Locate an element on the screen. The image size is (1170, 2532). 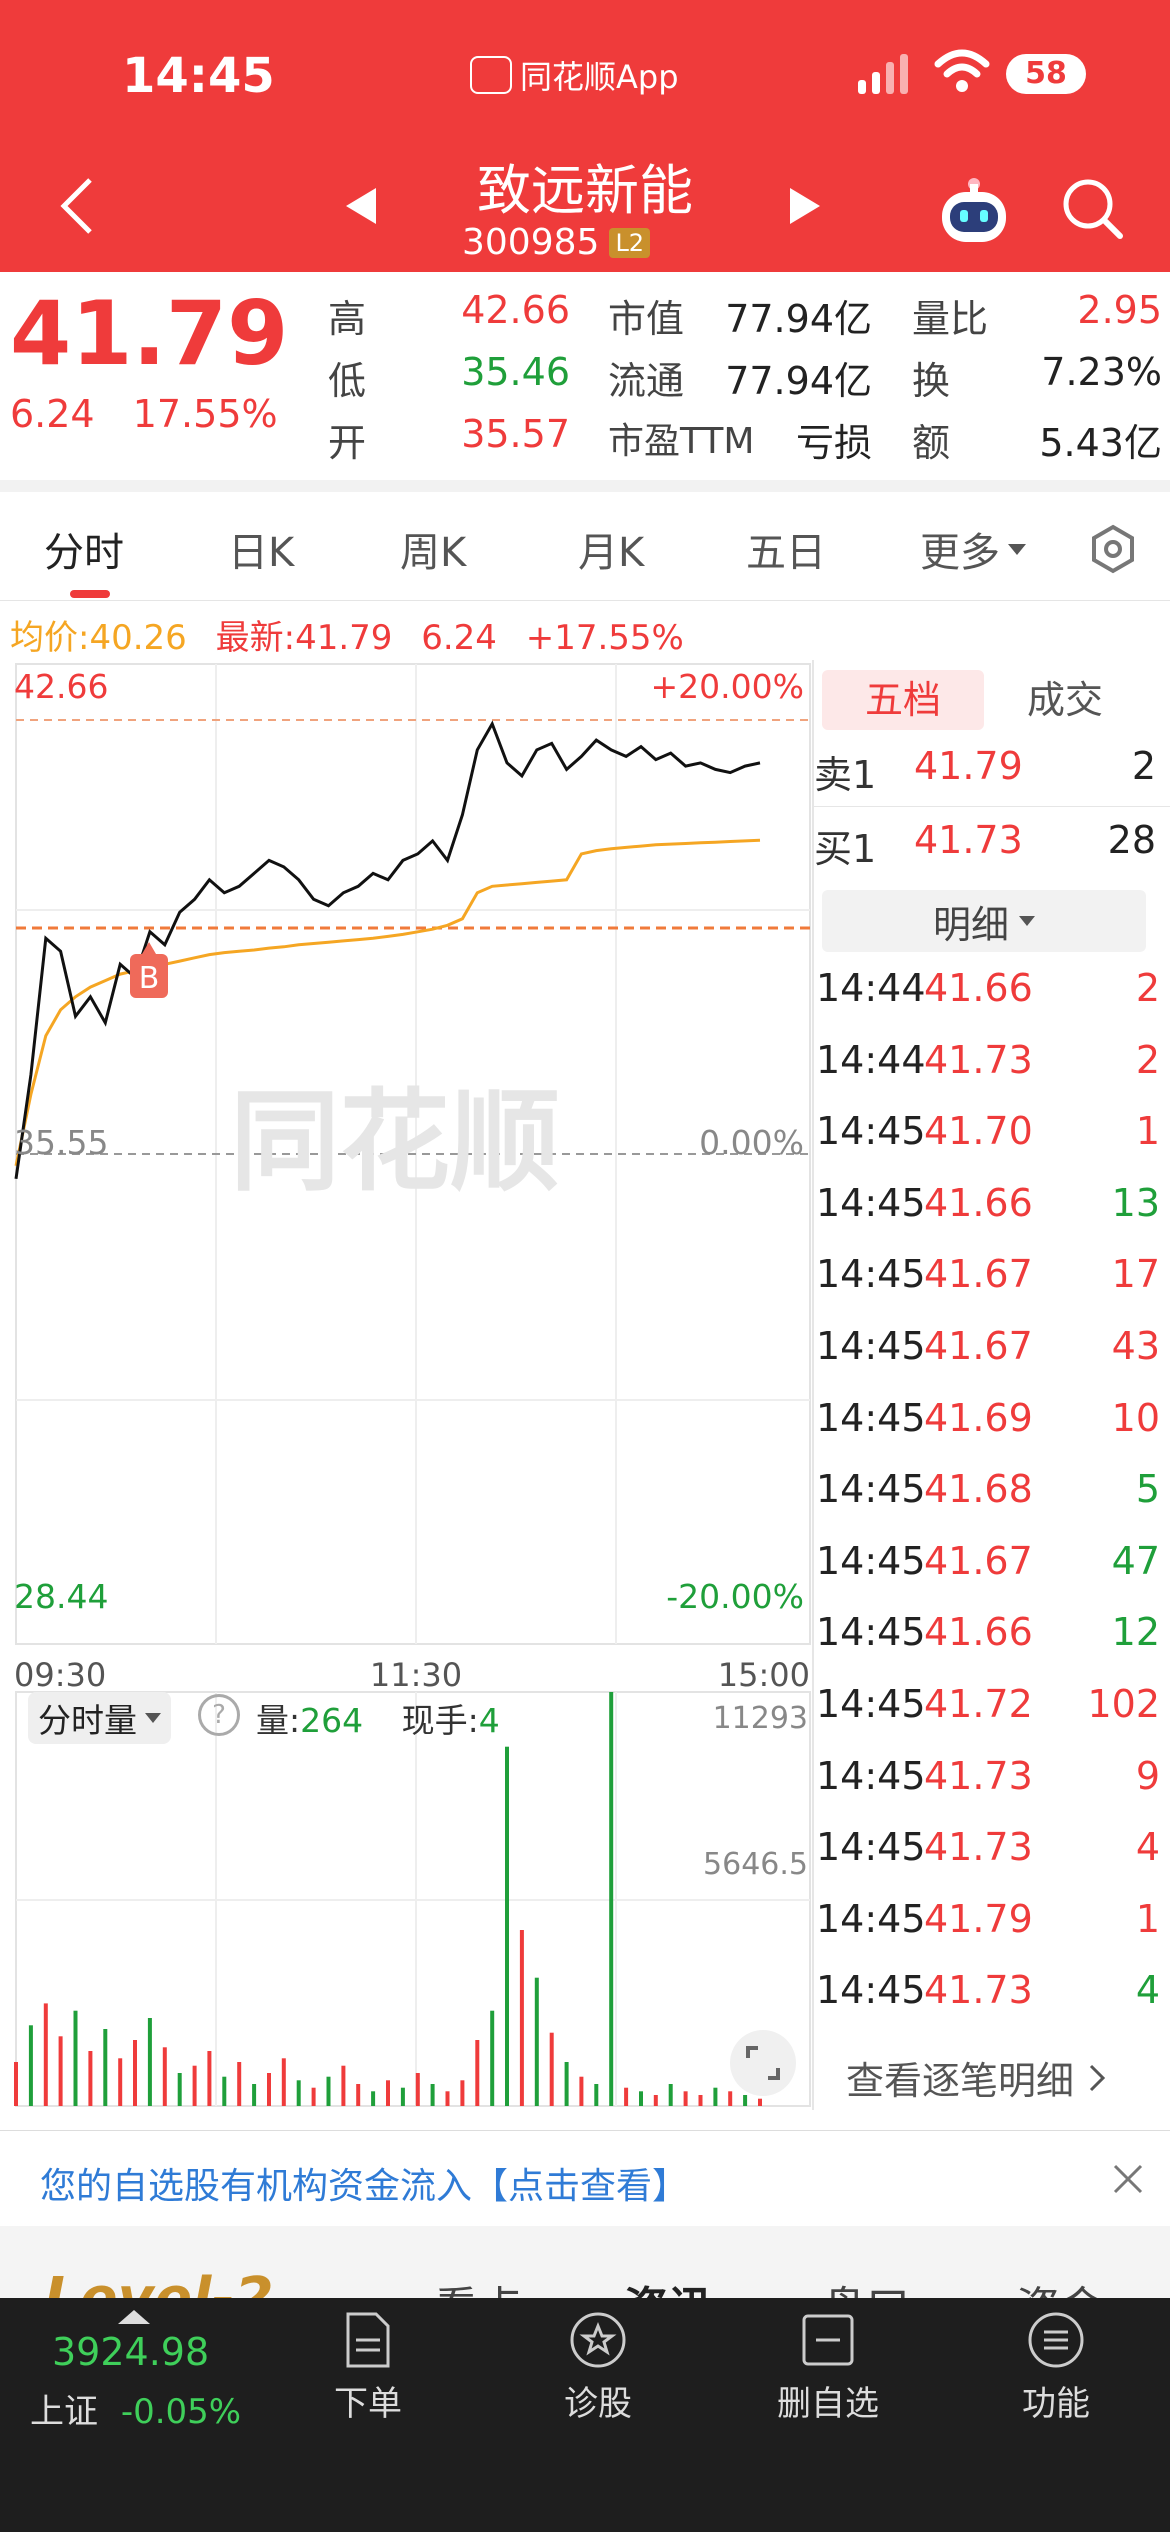
functions-button: 功能 is located at coordinates (1056, 2367).